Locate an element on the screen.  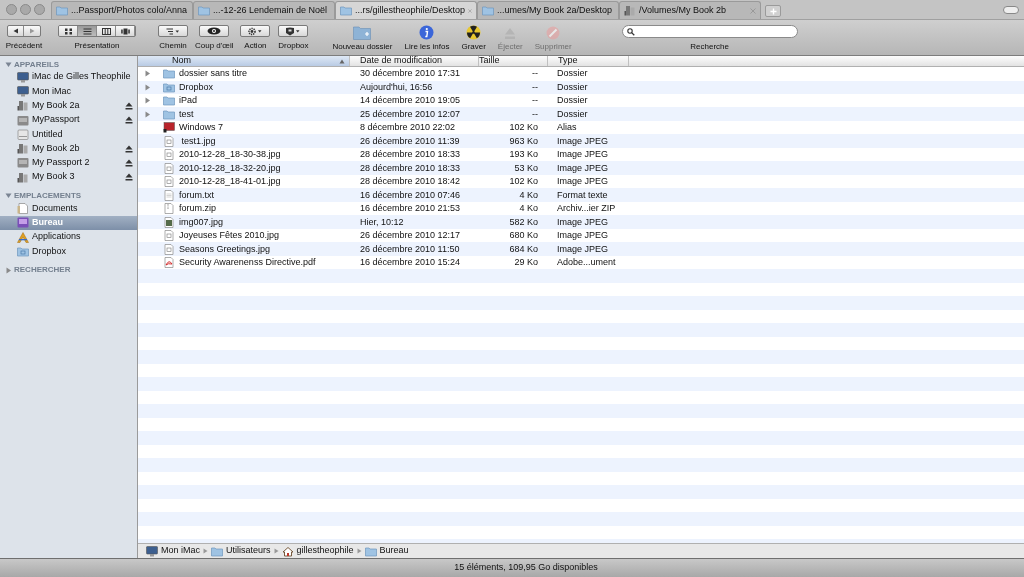
sidebar-item: MyPassport is located at coordinates (68, 120).